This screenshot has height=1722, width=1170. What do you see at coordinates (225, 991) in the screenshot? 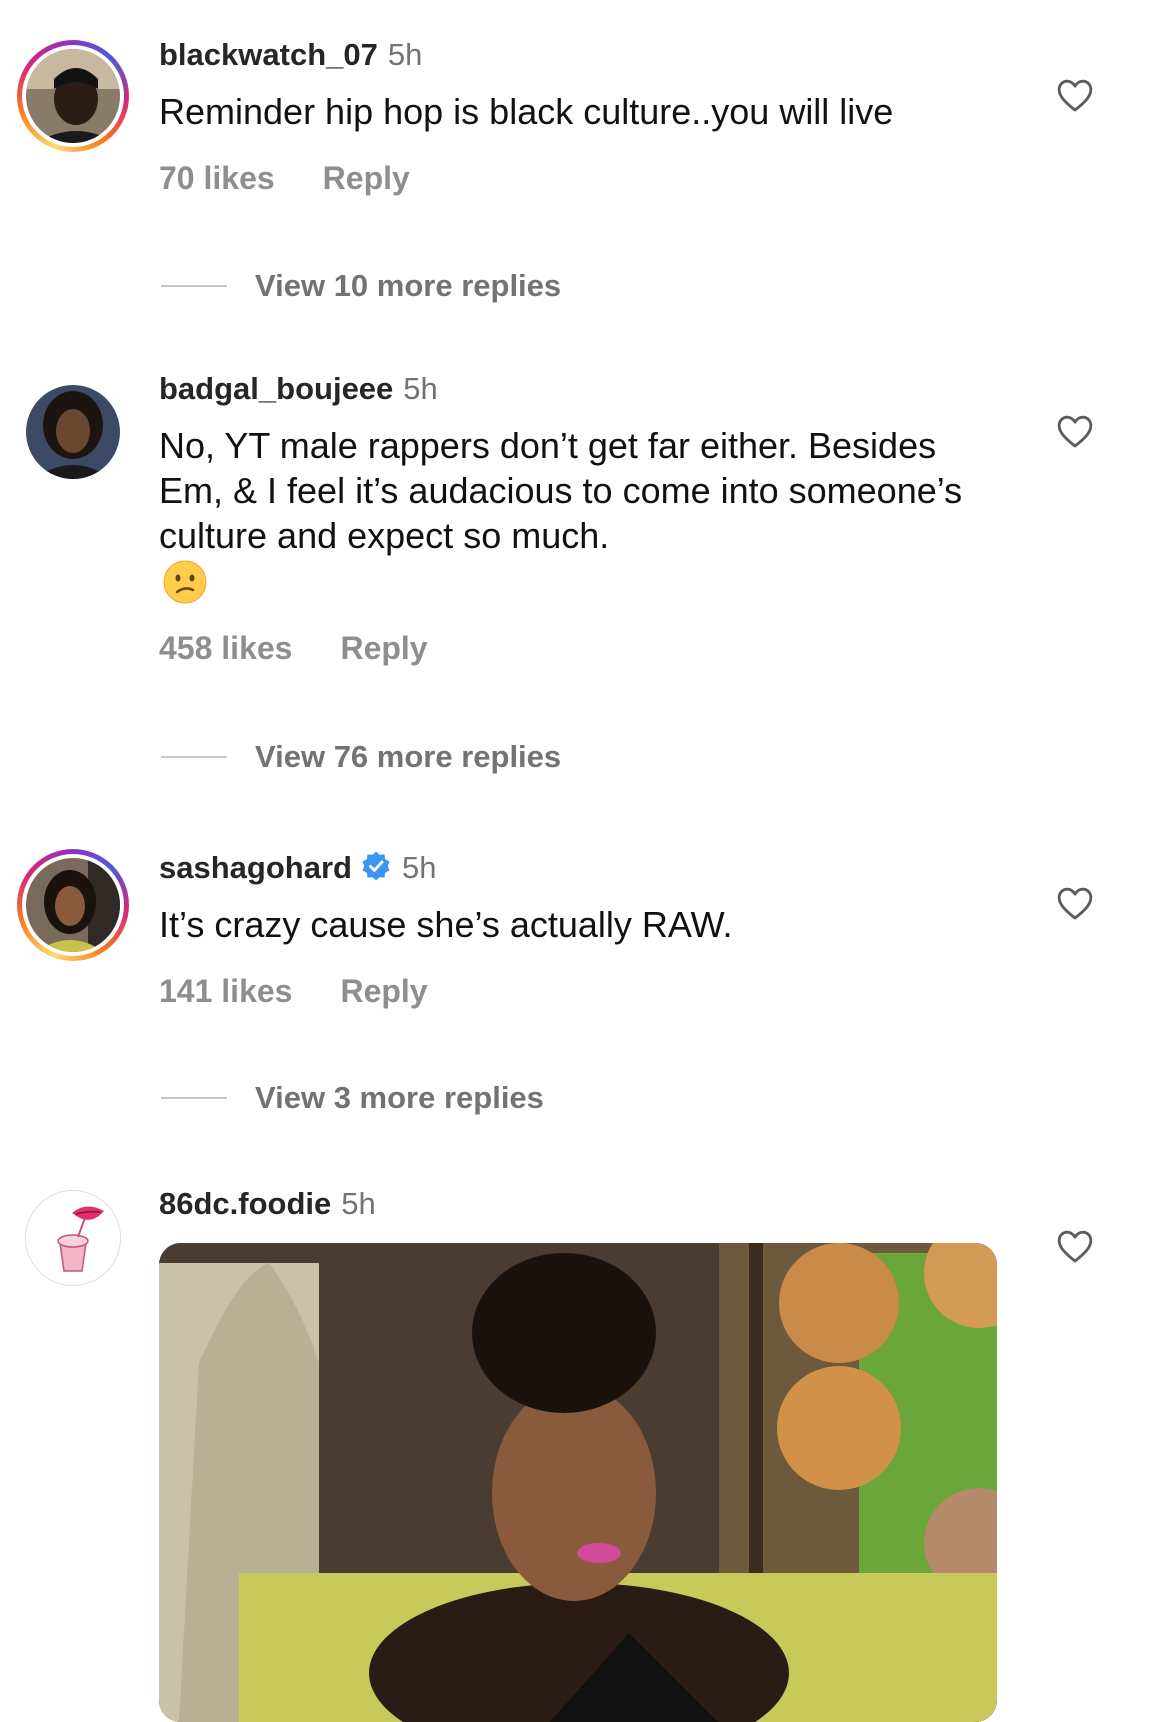
I see `likes-count: 141 likes` at bounding box center [225, 991].